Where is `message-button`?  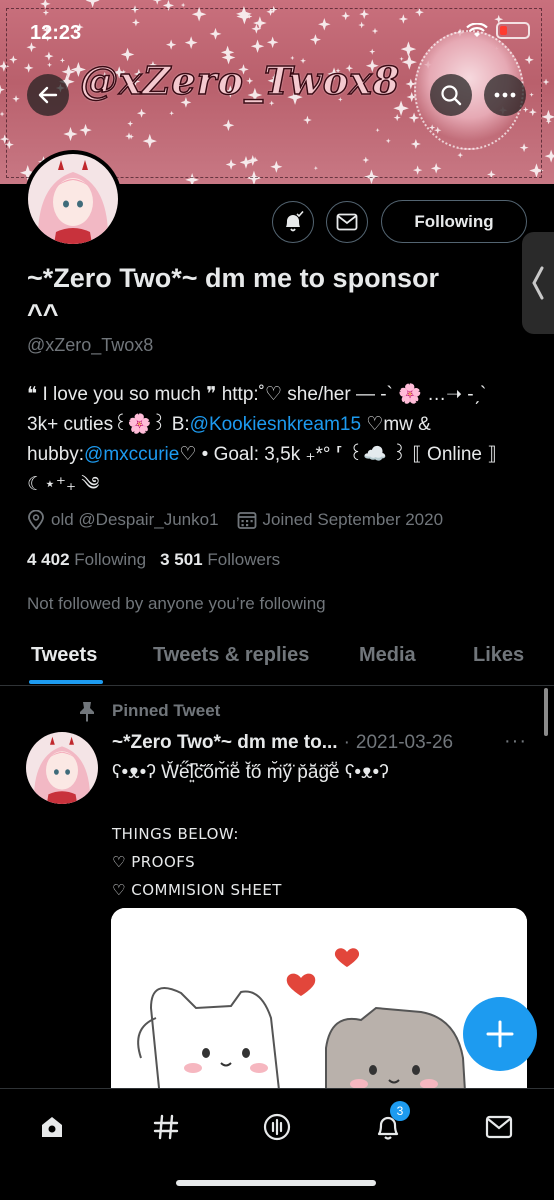 message-button is located at coordinates (347, 222).